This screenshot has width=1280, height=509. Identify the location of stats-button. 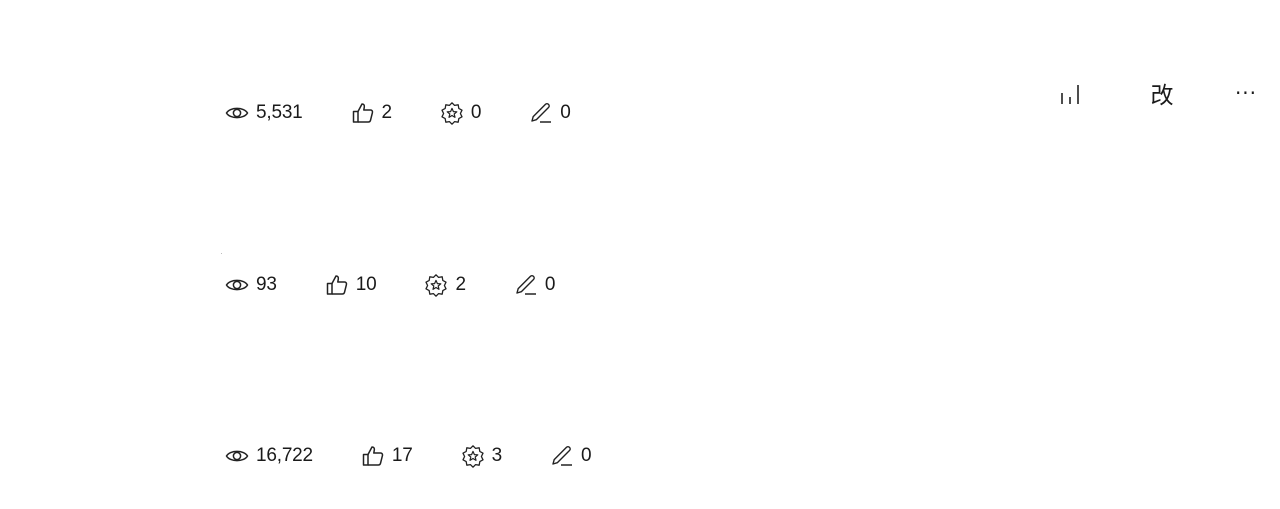
(1070, 93).